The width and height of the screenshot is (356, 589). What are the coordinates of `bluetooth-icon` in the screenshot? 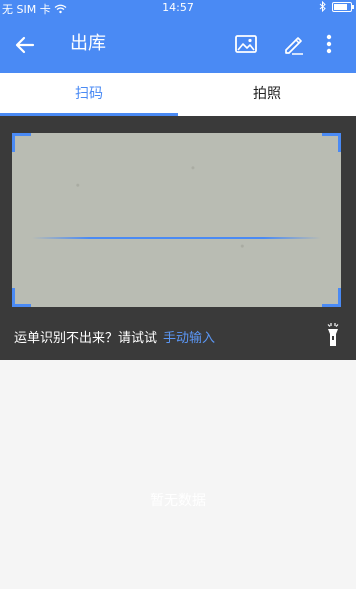 It's located at (322, 6).